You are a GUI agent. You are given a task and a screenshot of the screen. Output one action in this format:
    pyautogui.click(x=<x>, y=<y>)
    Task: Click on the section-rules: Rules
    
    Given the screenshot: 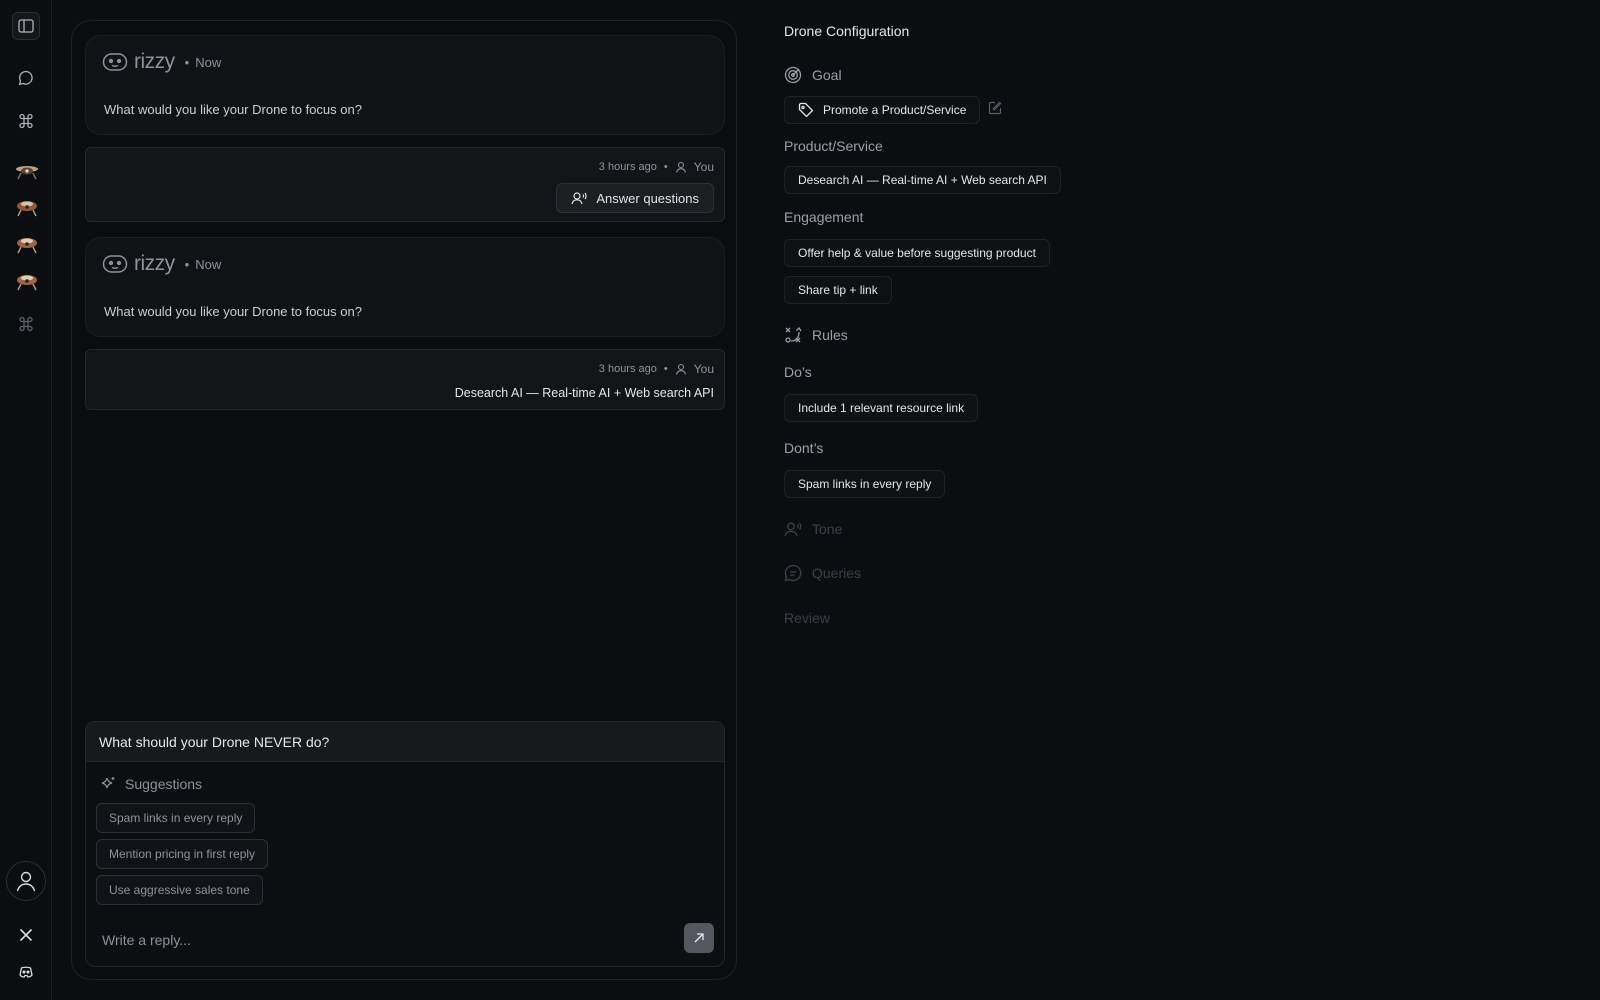 What is the action you would take?
    pyautogui.click(x=816, y=335)
    